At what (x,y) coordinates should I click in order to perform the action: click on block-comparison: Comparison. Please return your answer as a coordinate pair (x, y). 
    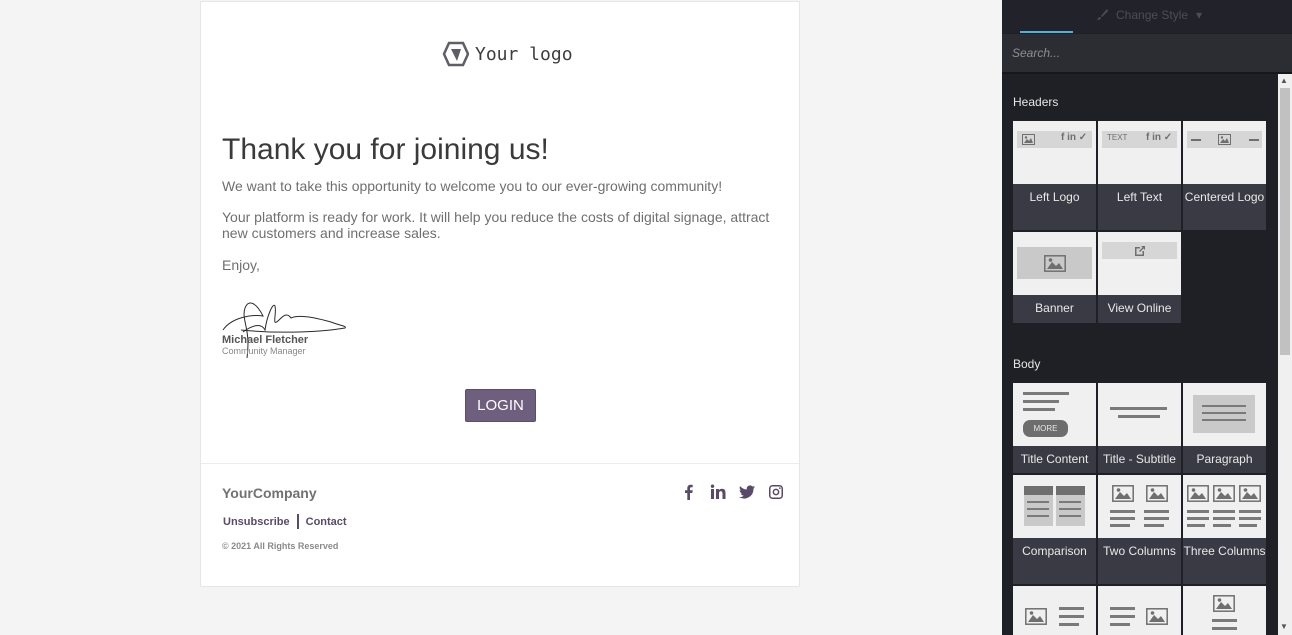
    Looking at the image, I should click on (1054, 529).